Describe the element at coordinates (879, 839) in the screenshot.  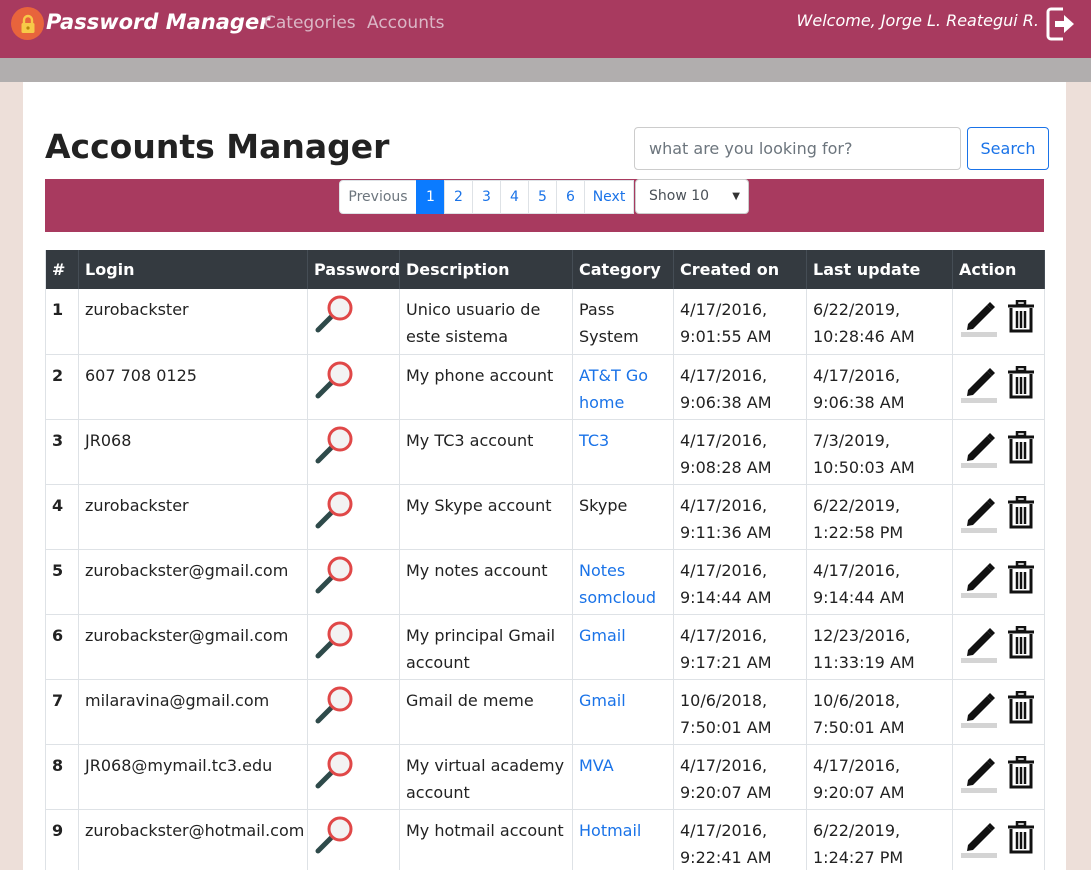
I see `last-update-cell: 6/22/2019, 1:24:27 PM` at that location.